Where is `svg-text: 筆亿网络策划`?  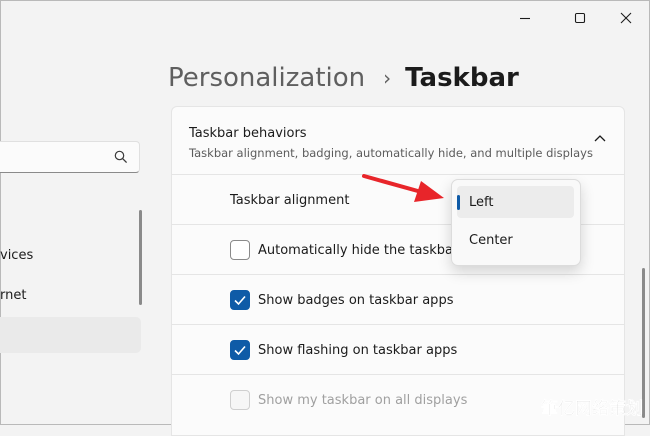 svg-text: 筆亿网络策划 is located at coordinates (592, 408).